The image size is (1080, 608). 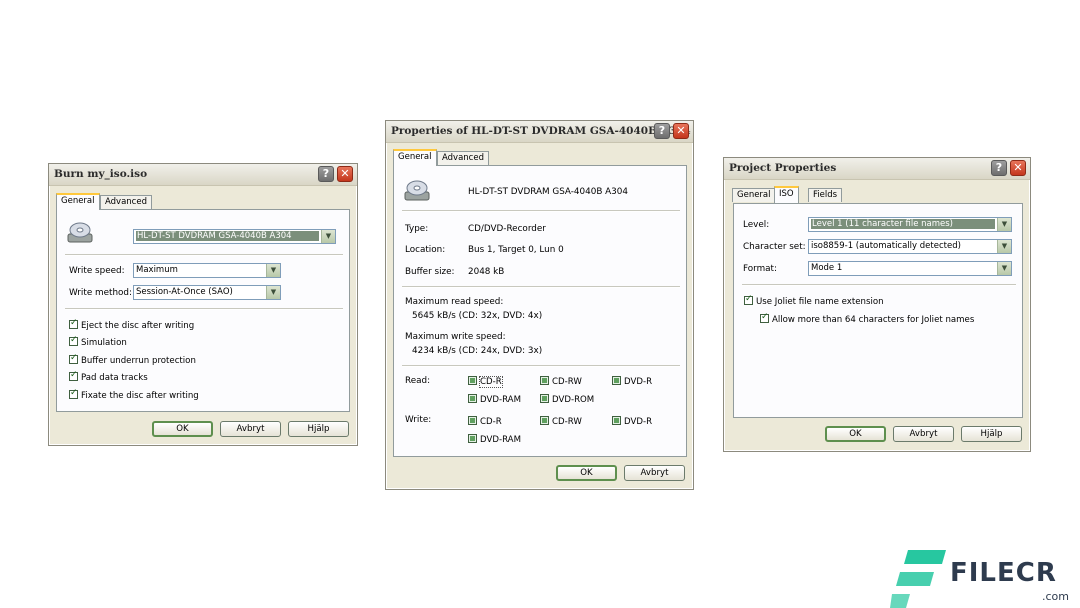 What do you see at coordinates (97, 271) in the screenshot?
I see `write-speed-label: Write speed:` at bounding box center [97, 271].